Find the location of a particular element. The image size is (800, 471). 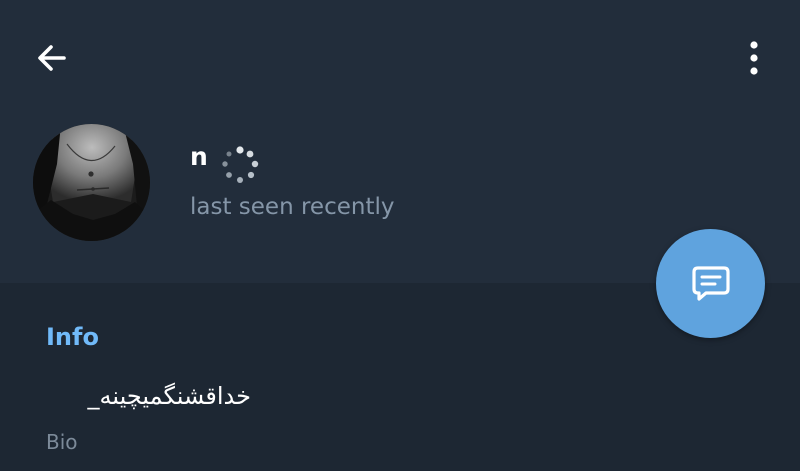

avatar is located at coordinates (91, 182).